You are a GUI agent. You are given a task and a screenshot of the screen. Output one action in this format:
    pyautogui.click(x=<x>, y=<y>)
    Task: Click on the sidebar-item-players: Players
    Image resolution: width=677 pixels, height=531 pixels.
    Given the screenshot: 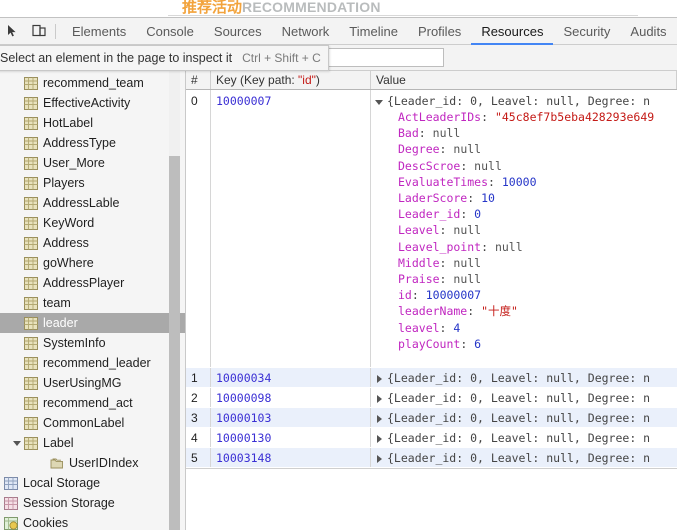 What is the action you would take?
    pyautogui.click(x=92, y=183)
    